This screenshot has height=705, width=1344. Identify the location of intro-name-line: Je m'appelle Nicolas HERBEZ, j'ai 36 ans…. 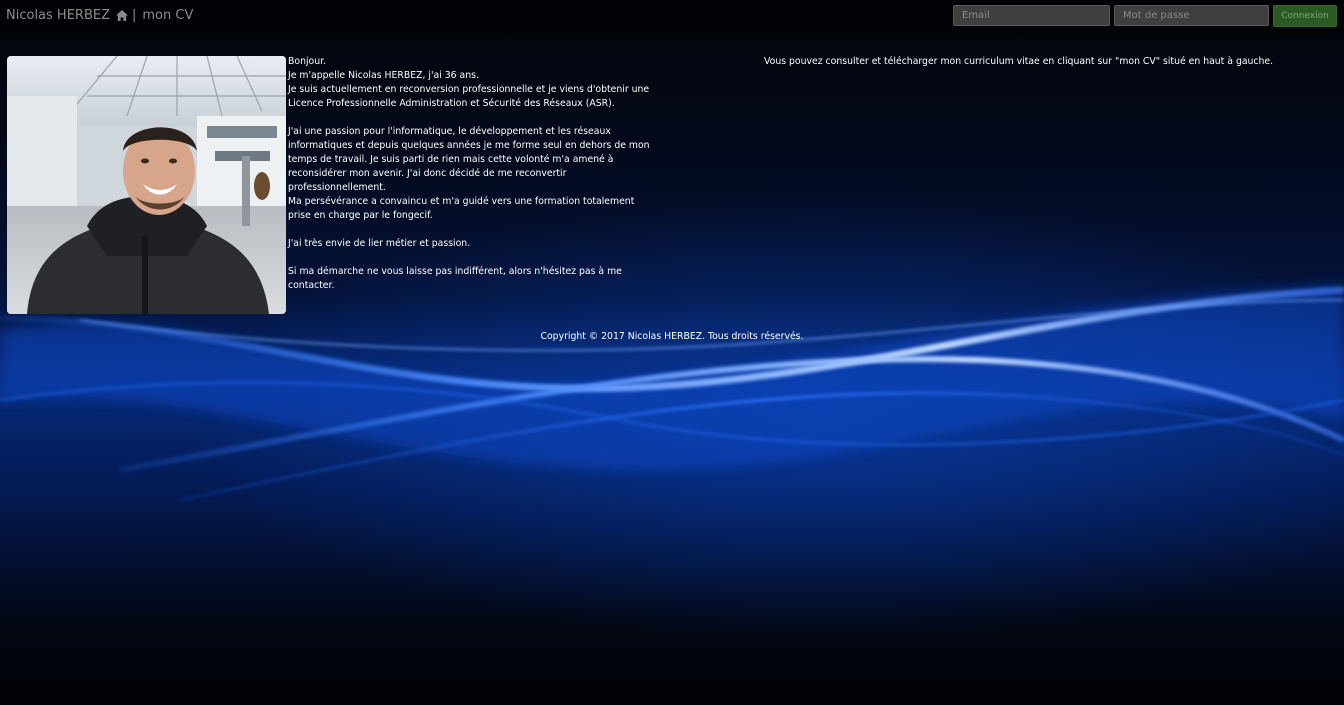
(383, 75).